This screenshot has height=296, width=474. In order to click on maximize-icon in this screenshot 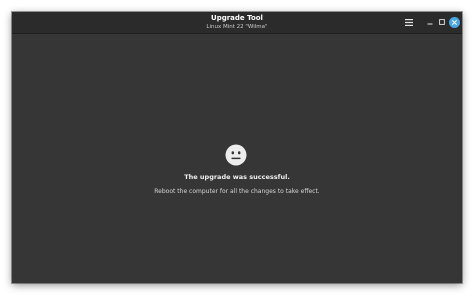, I will do `click(442, 22)`.